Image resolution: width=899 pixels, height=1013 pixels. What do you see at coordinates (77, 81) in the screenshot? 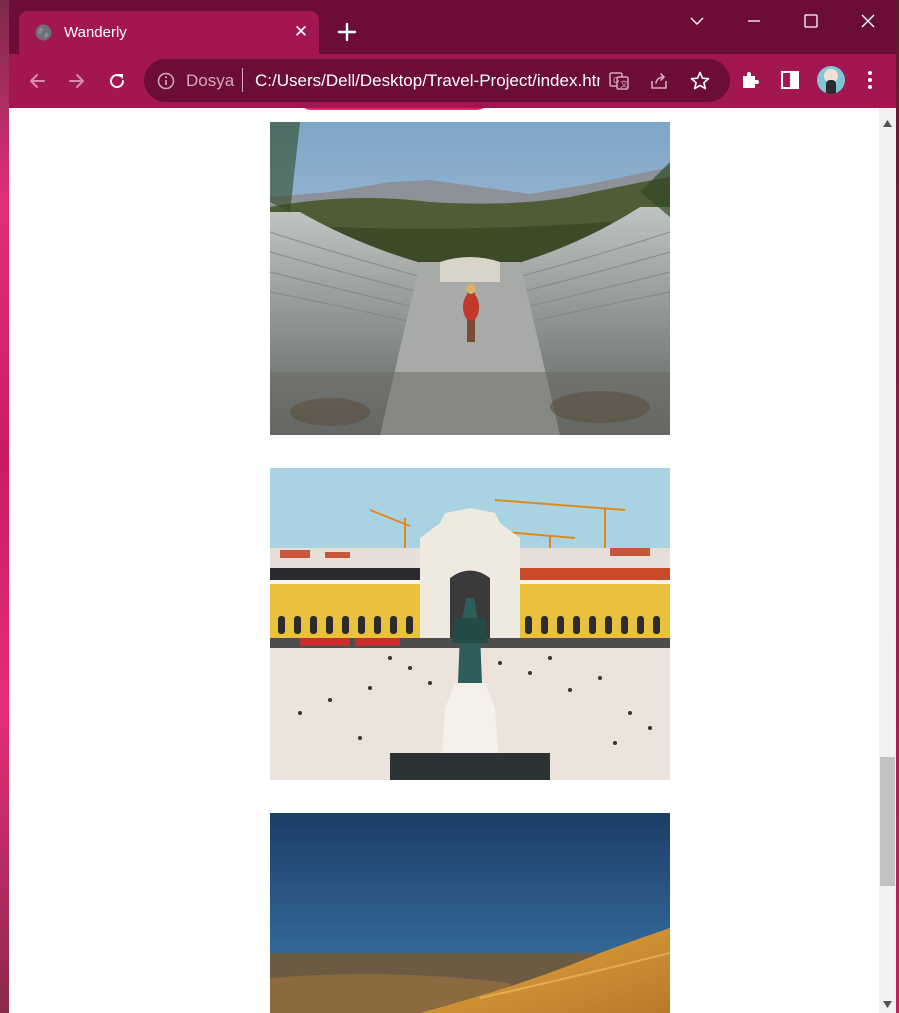
I see `forward-arrow-icon` at bounding box center [77, 81].